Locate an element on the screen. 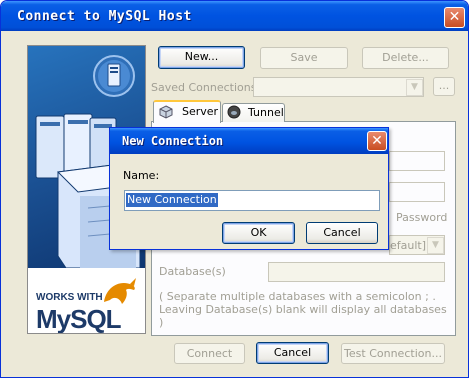 Image resolution: width=469 pixels, height=378 pixels. saved-connections-label: Saved Connections: is located at coordinates (206, 87).